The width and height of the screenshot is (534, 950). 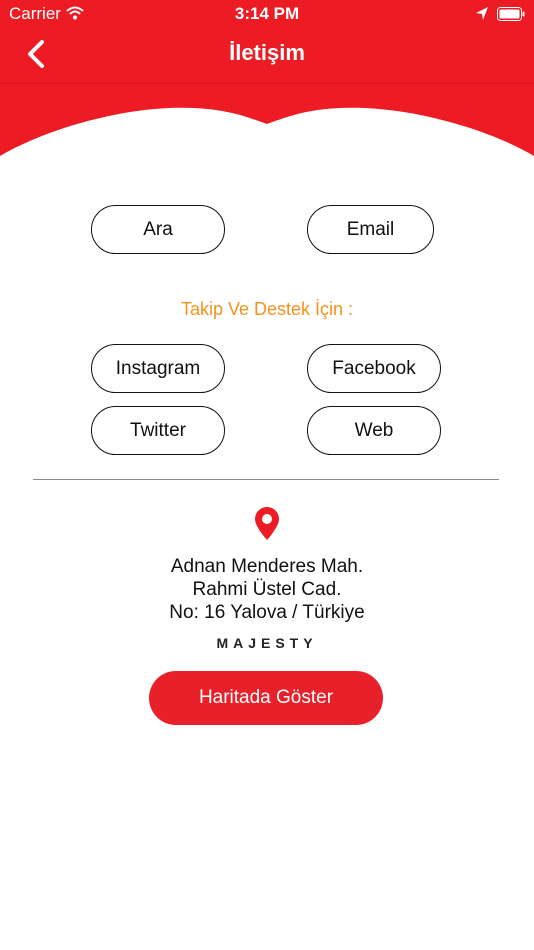 I want to click on location-pin-icon, so click(x=267, y=526).